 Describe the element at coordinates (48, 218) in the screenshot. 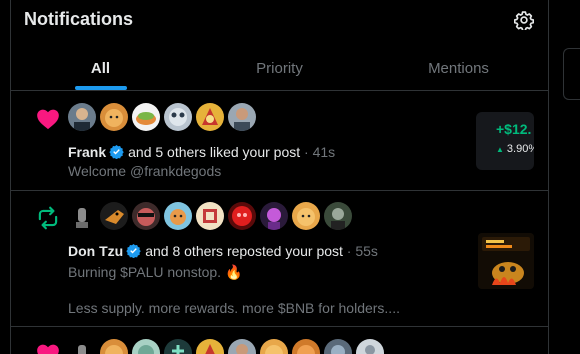

I see `repost-icon` at that location.